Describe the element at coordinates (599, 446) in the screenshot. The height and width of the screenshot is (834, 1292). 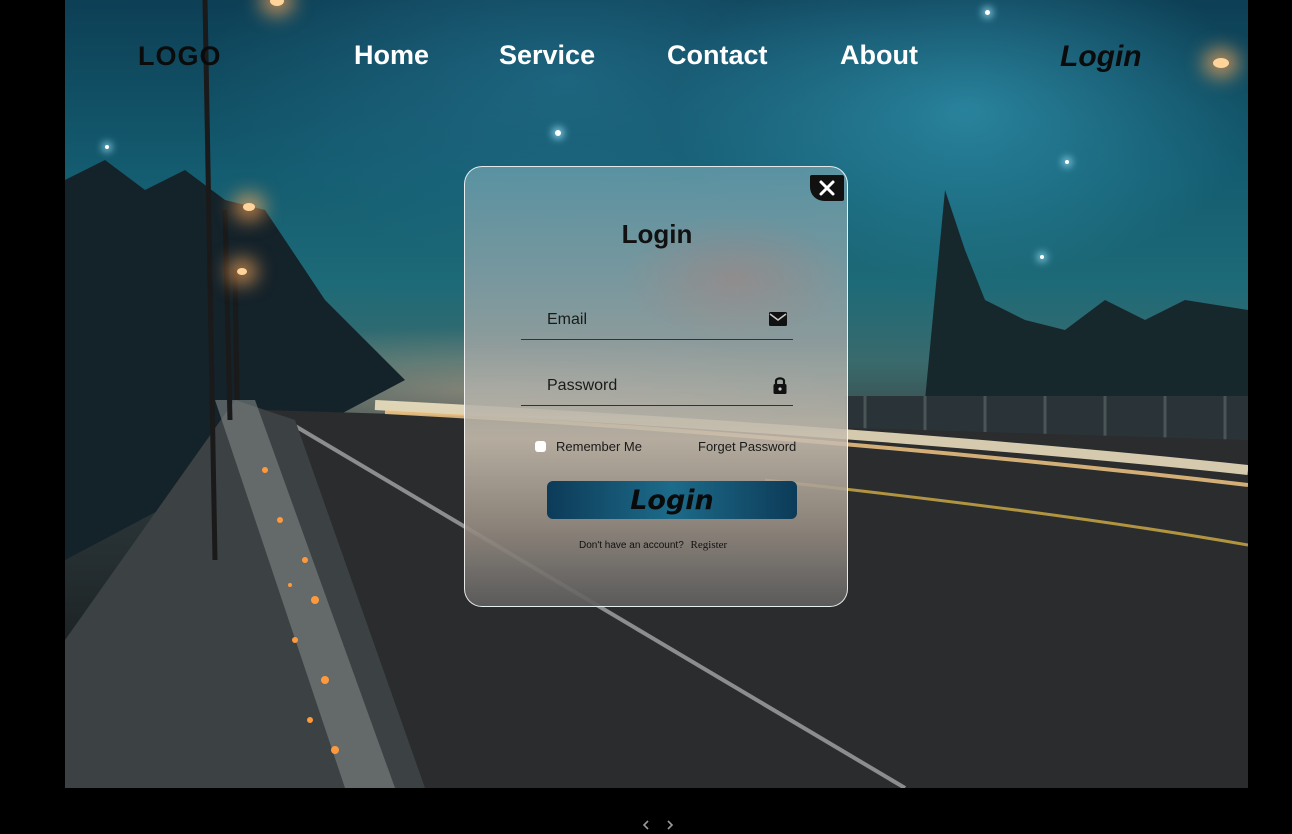
I see `remember-me-label: Remember Me` at that location.